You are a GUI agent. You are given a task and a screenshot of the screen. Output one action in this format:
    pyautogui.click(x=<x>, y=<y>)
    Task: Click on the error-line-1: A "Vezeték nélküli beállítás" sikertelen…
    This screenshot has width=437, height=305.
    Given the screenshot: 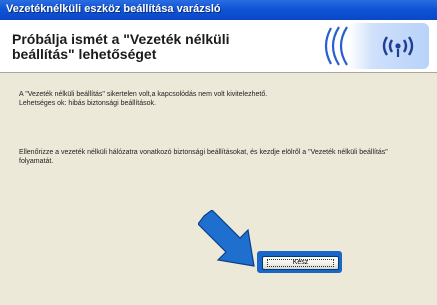 What is the action you would take?
    pyautogui.click(x=143, y=94)
    